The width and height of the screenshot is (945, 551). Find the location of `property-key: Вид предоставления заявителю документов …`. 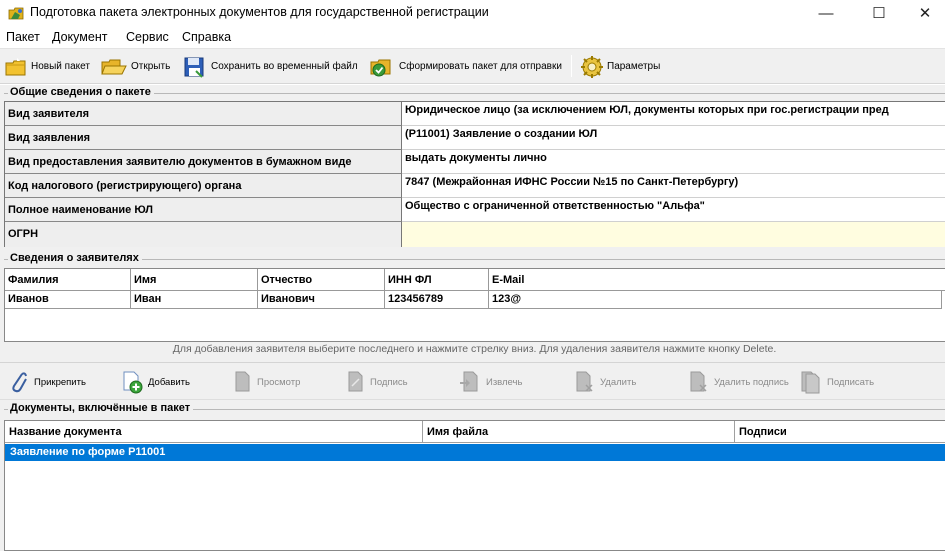

property-key: Вид предоставления заявителю документов … is located at coordinates (203, 162).